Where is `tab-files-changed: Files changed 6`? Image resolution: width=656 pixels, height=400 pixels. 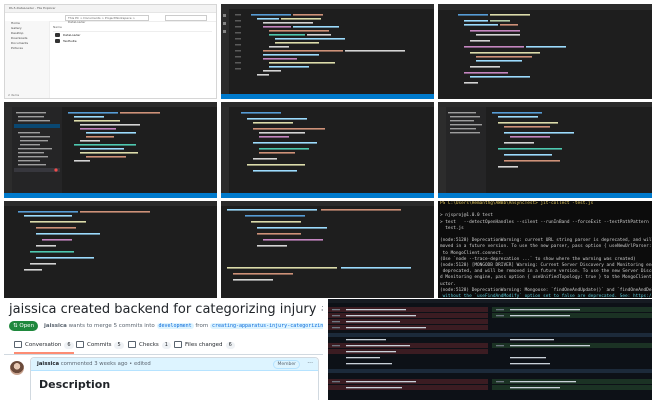 tab-files-changed: Files changed 6 is located at coordinates (204, 345).